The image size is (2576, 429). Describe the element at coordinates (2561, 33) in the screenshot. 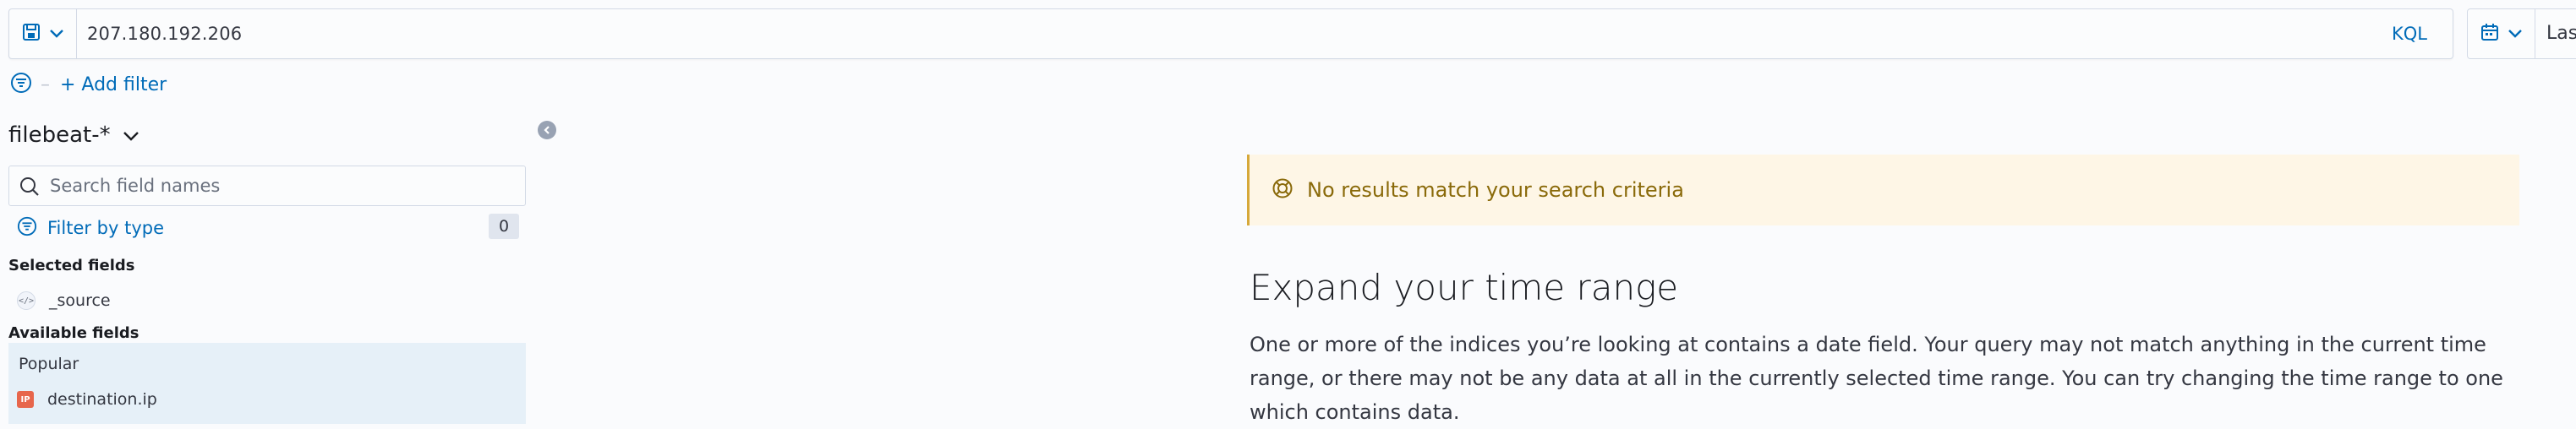

I see `date-range-label: Las` at that location.